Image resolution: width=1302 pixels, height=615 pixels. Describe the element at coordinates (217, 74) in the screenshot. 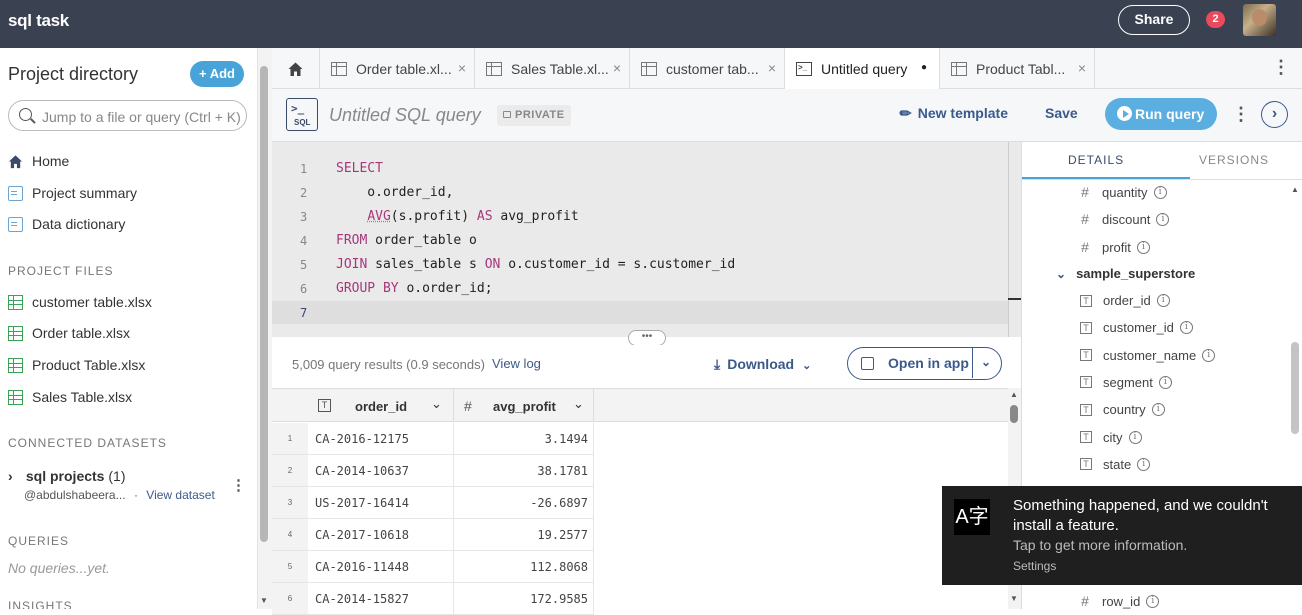

I see `add-button: + Add` at that location.